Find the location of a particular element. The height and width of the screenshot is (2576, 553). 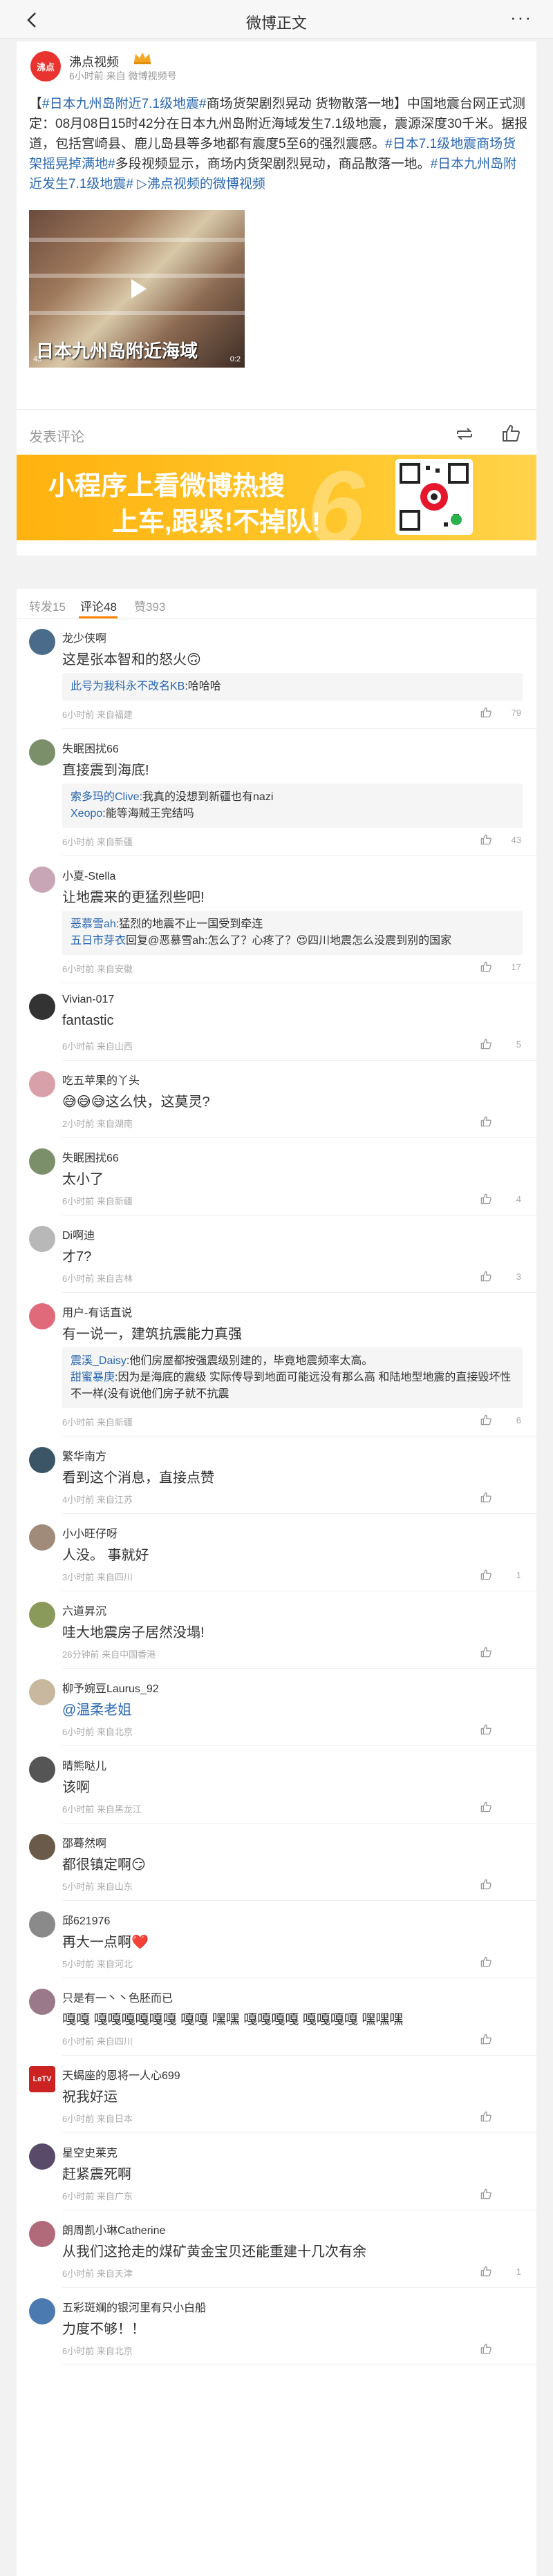

commenter-name: 柳予婉豆Laurus_92 is located at coordinates (111, 1687).